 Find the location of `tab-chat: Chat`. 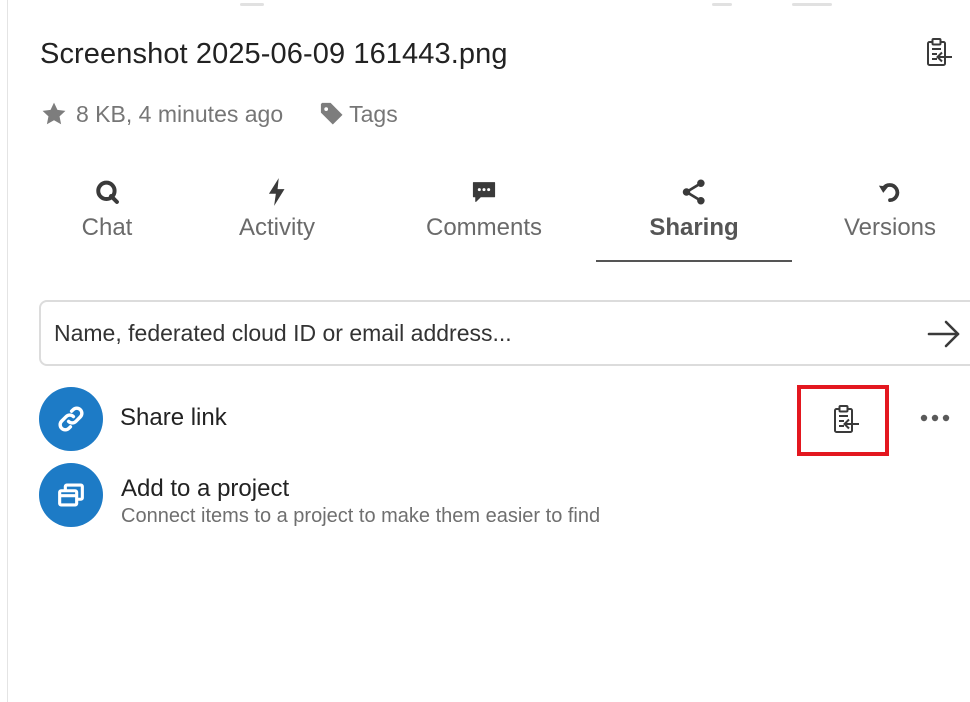

tab-chat: Chat is located at coordinates (107, 216).